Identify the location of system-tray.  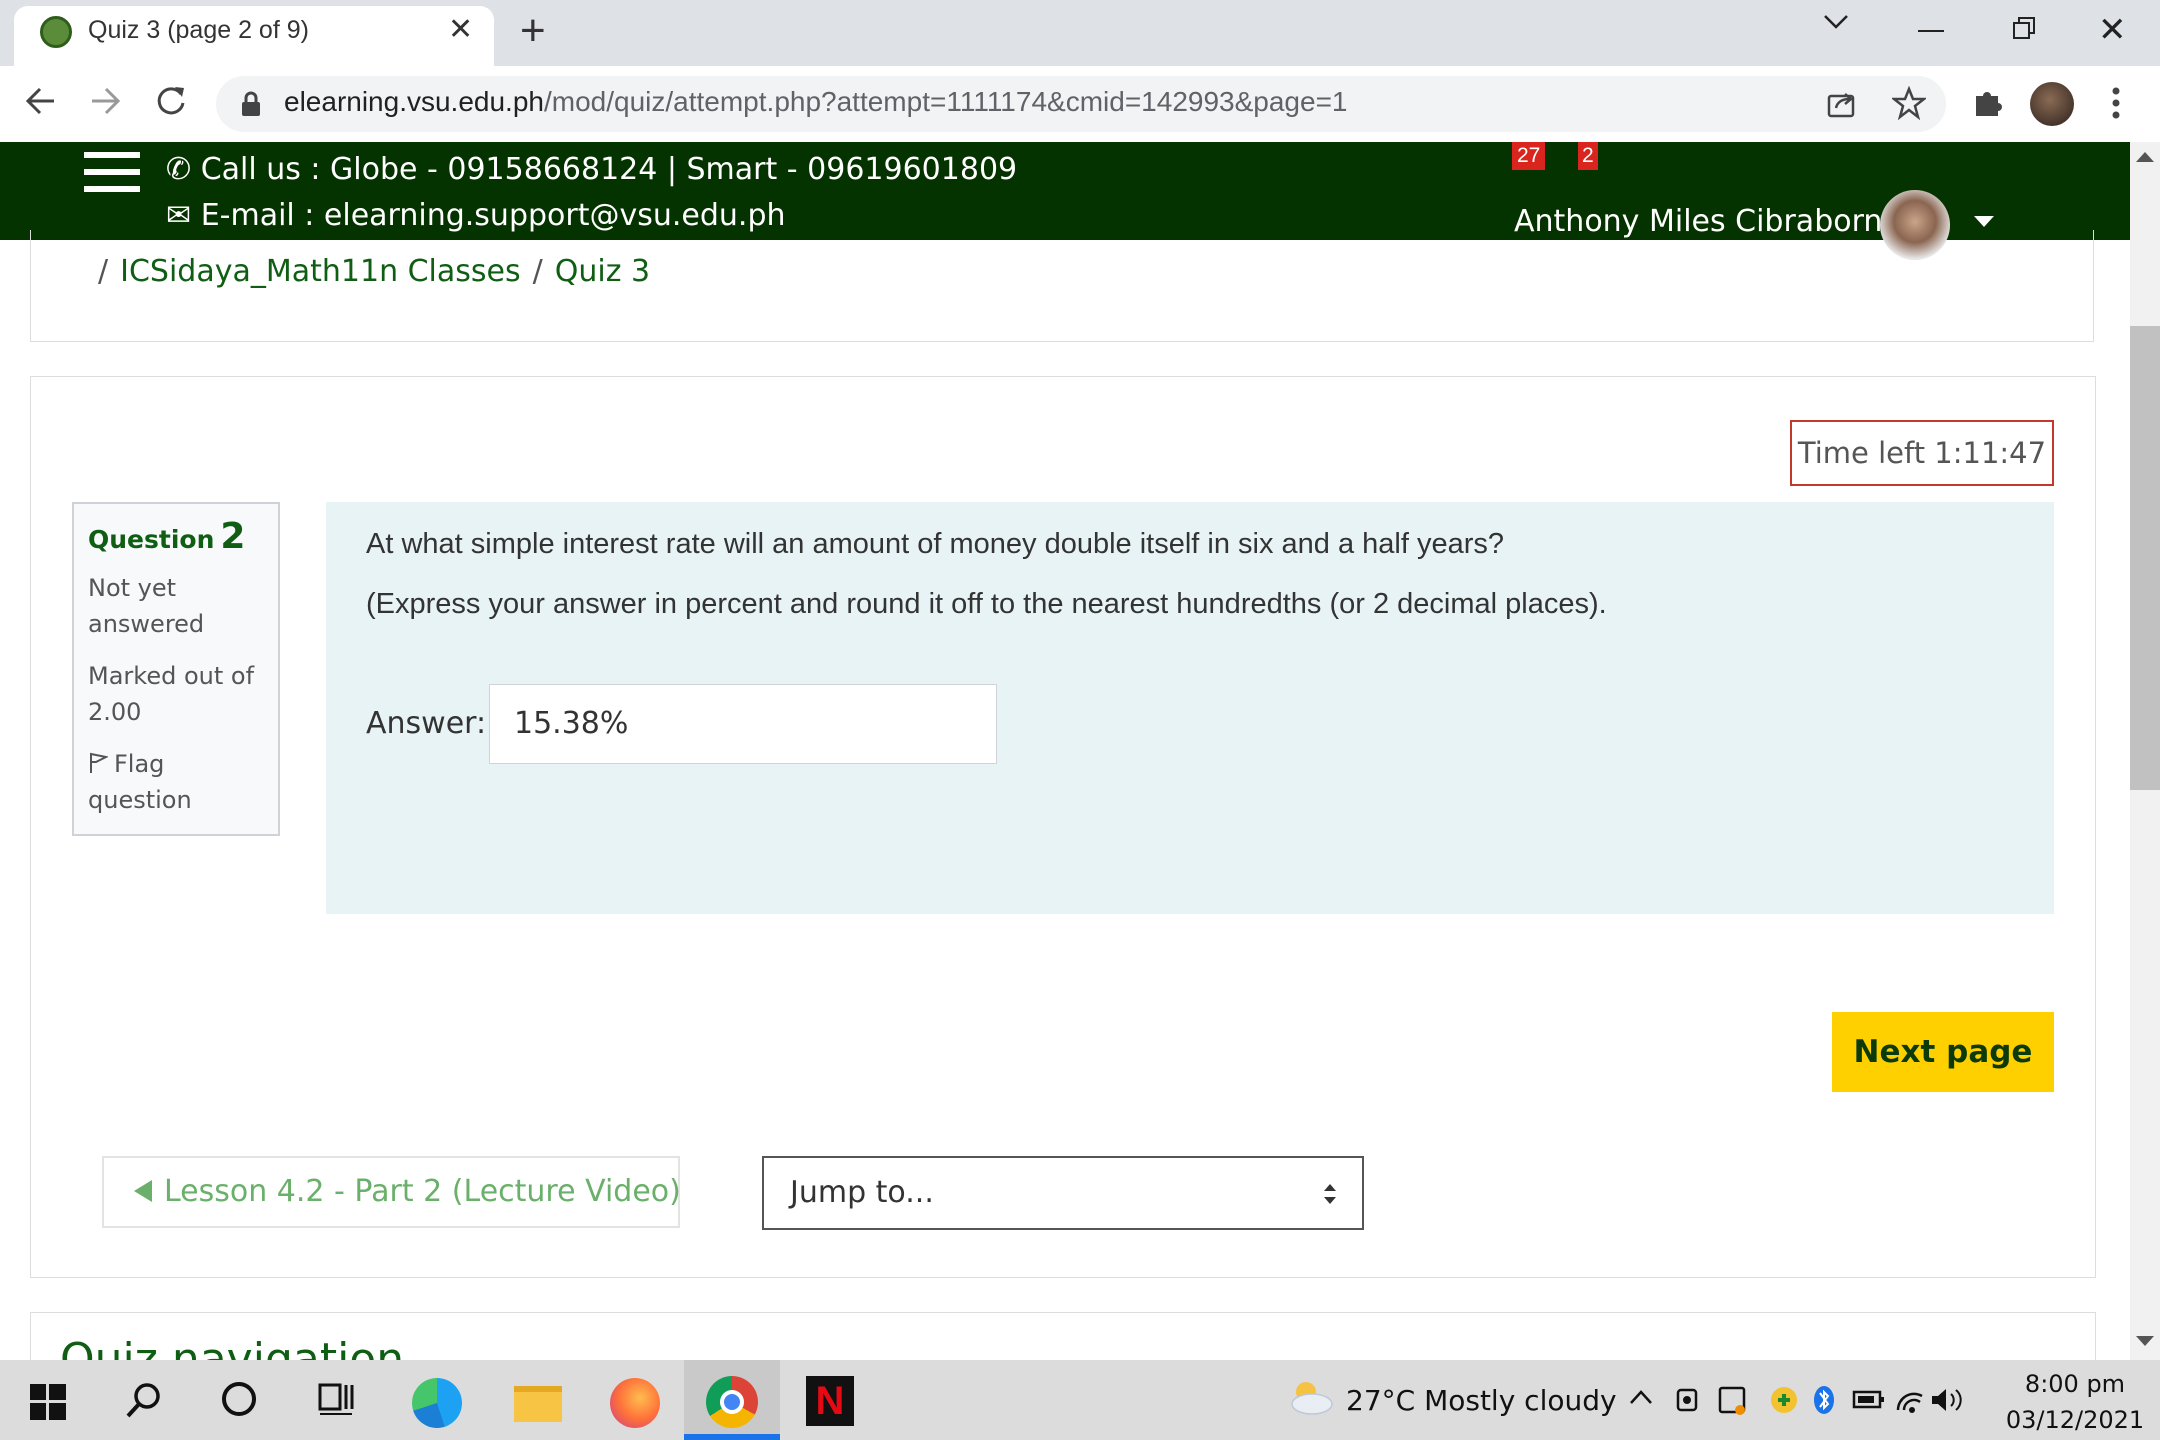
(1824, 1402).